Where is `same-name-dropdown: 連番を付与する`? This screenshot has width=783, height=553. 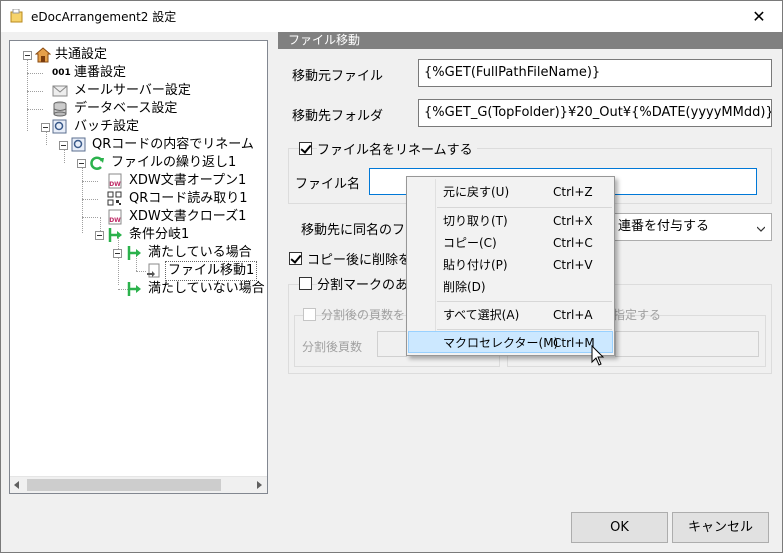
same-name-dropdown: 連番を付与する is located at coordinates (686, 227).